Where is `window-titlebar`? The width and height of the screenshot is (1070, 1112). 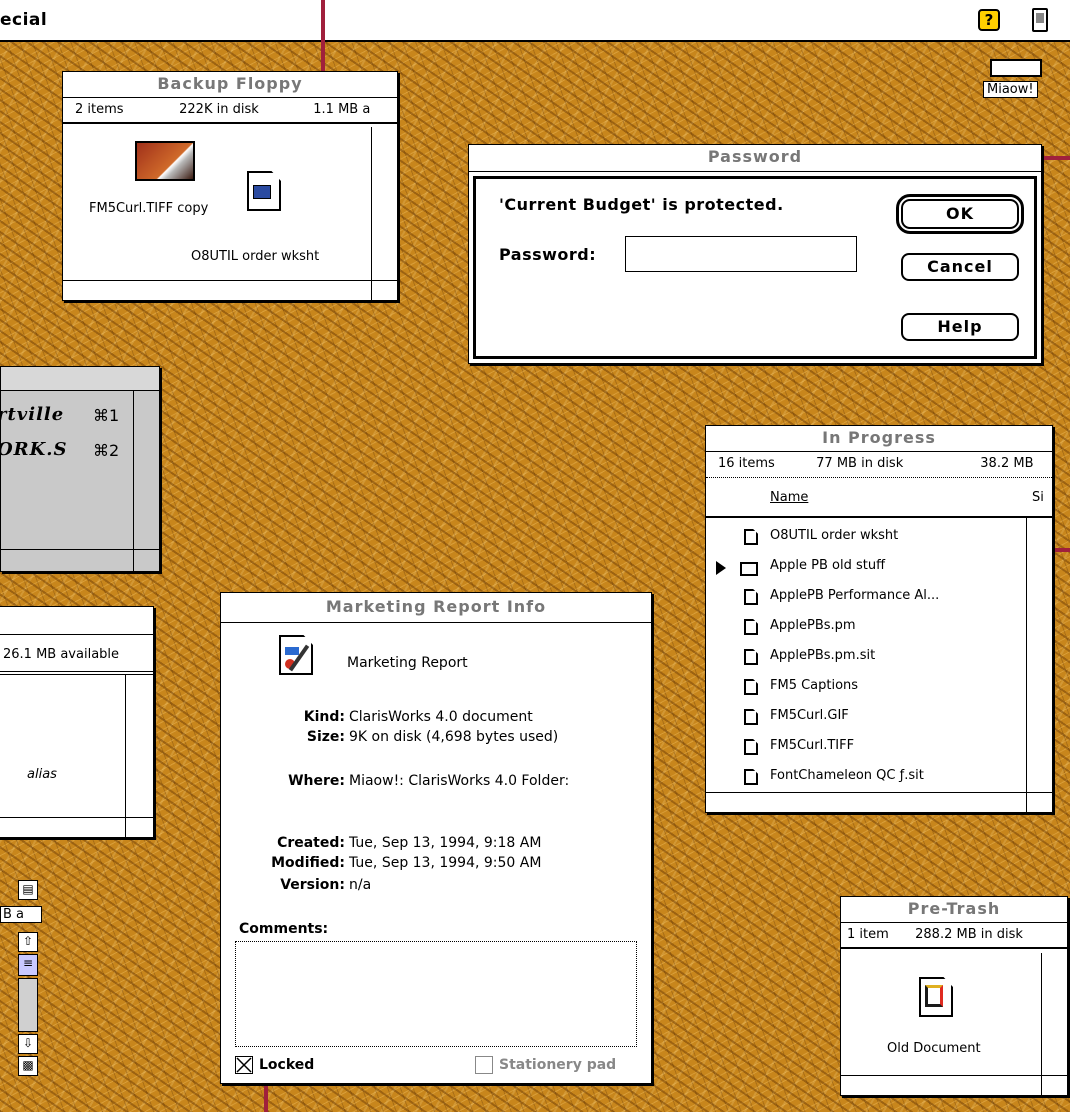 window-titlebar is located at coordinates (76, 621).